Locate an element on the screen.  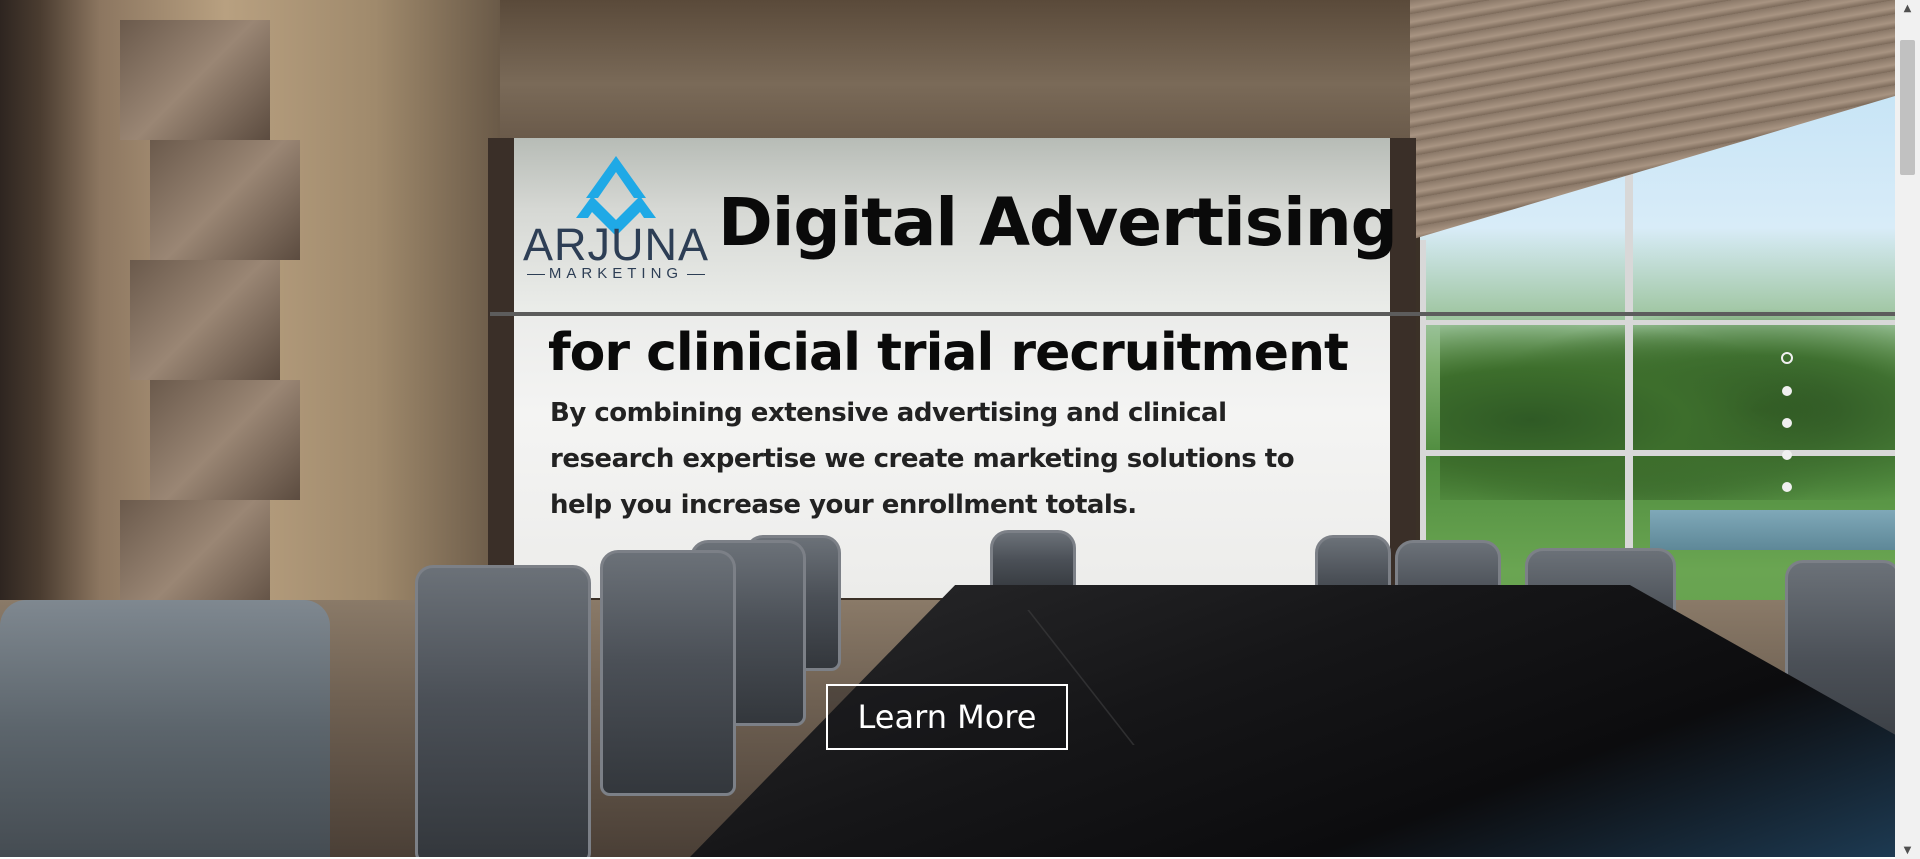
chevron-down-icon: ▼ is located at coordinates (1907, 850).